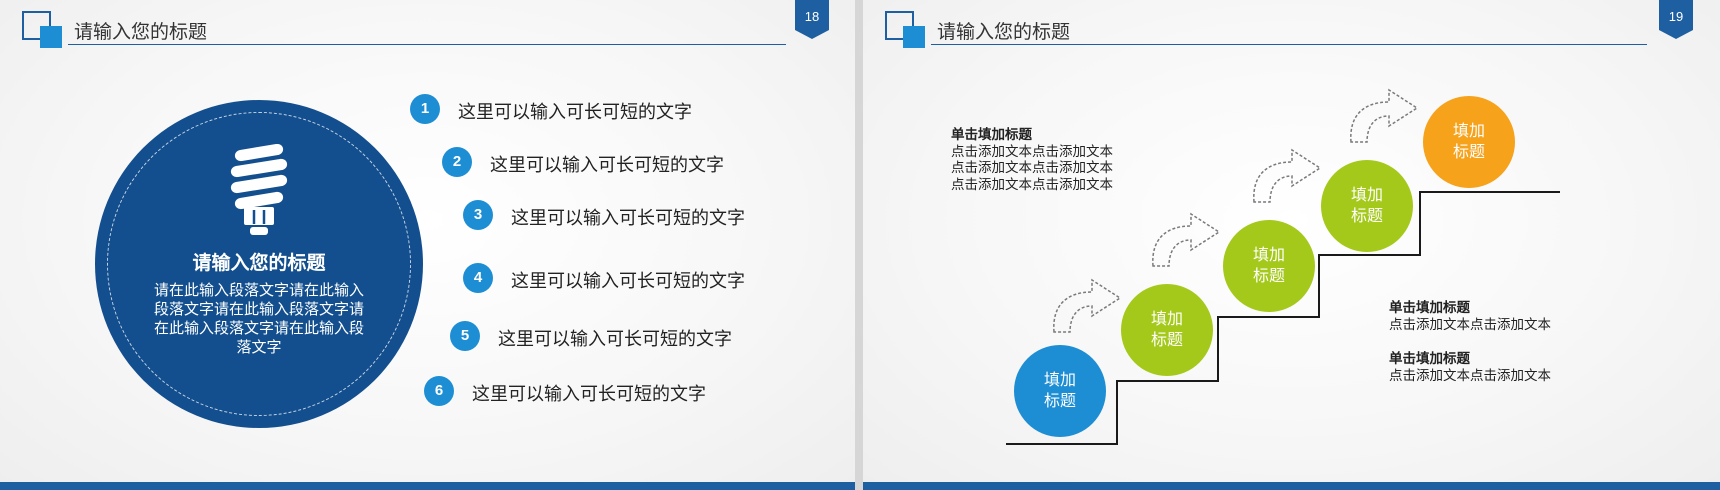 The width and height of the screenshot is (1720, 490). I want to click on step-circle-5: 填加标题, so click(1469, 142).